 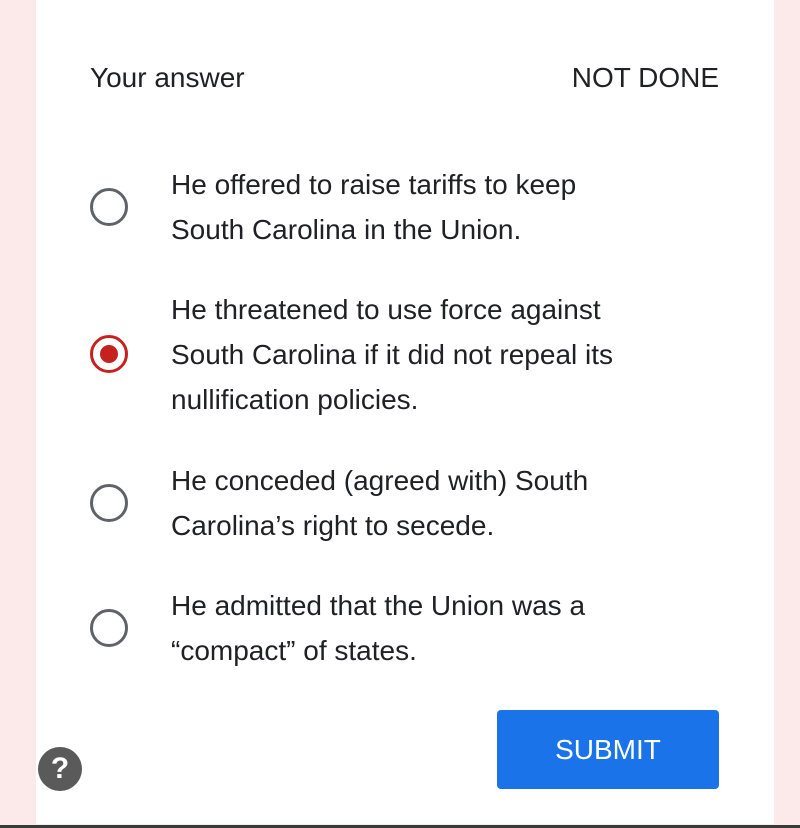 I want to click on status-not-done: NOT DONE, so click(x=645, y=77).